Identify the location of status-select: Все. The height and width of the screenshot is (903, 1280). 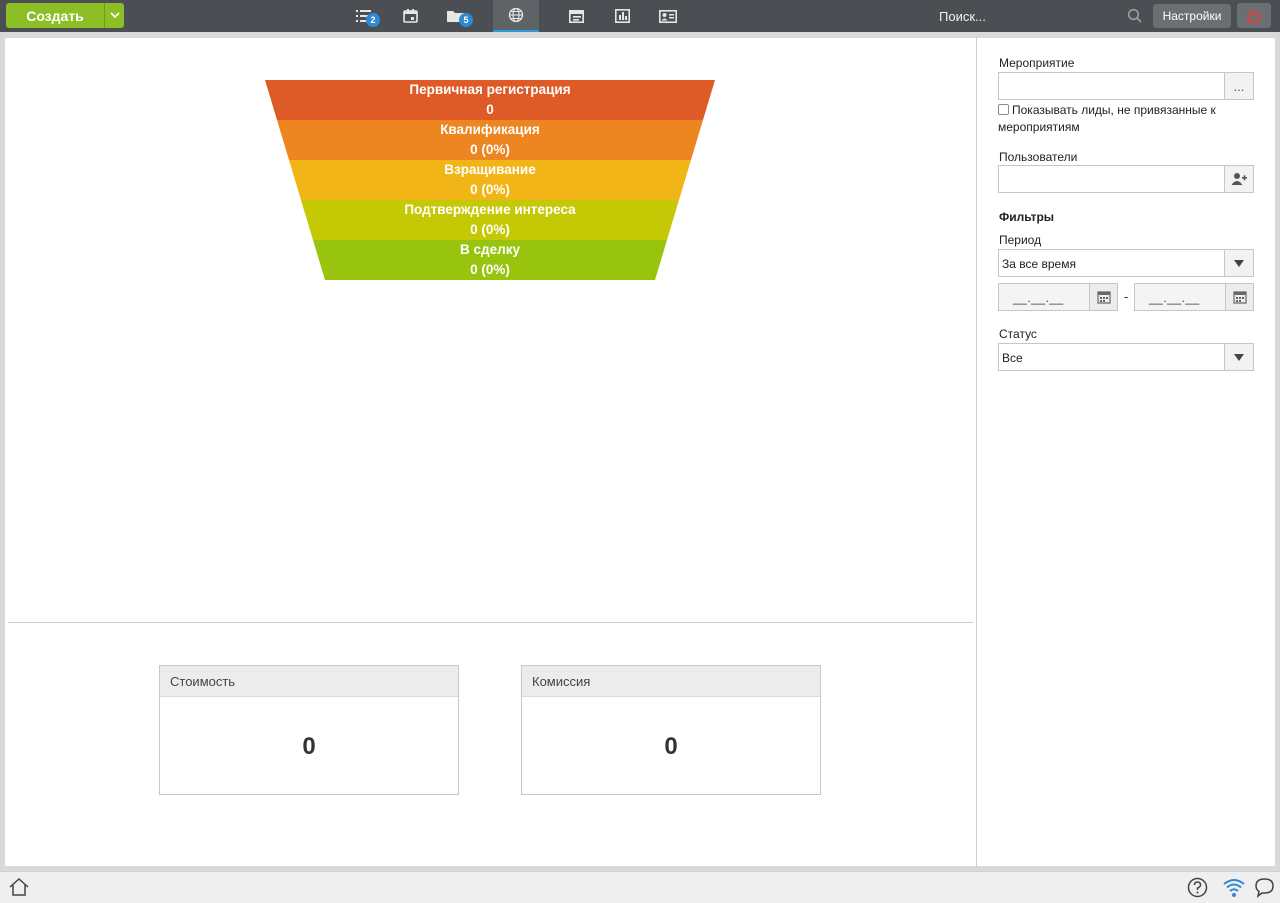
(1126, 357).